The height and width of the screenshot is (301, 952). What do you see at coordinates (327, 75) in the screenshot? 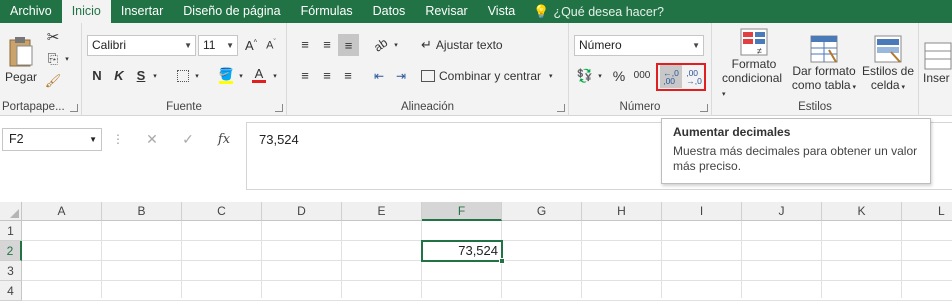
I see `align-center-button: ≡` at bounding box center [327, 75].